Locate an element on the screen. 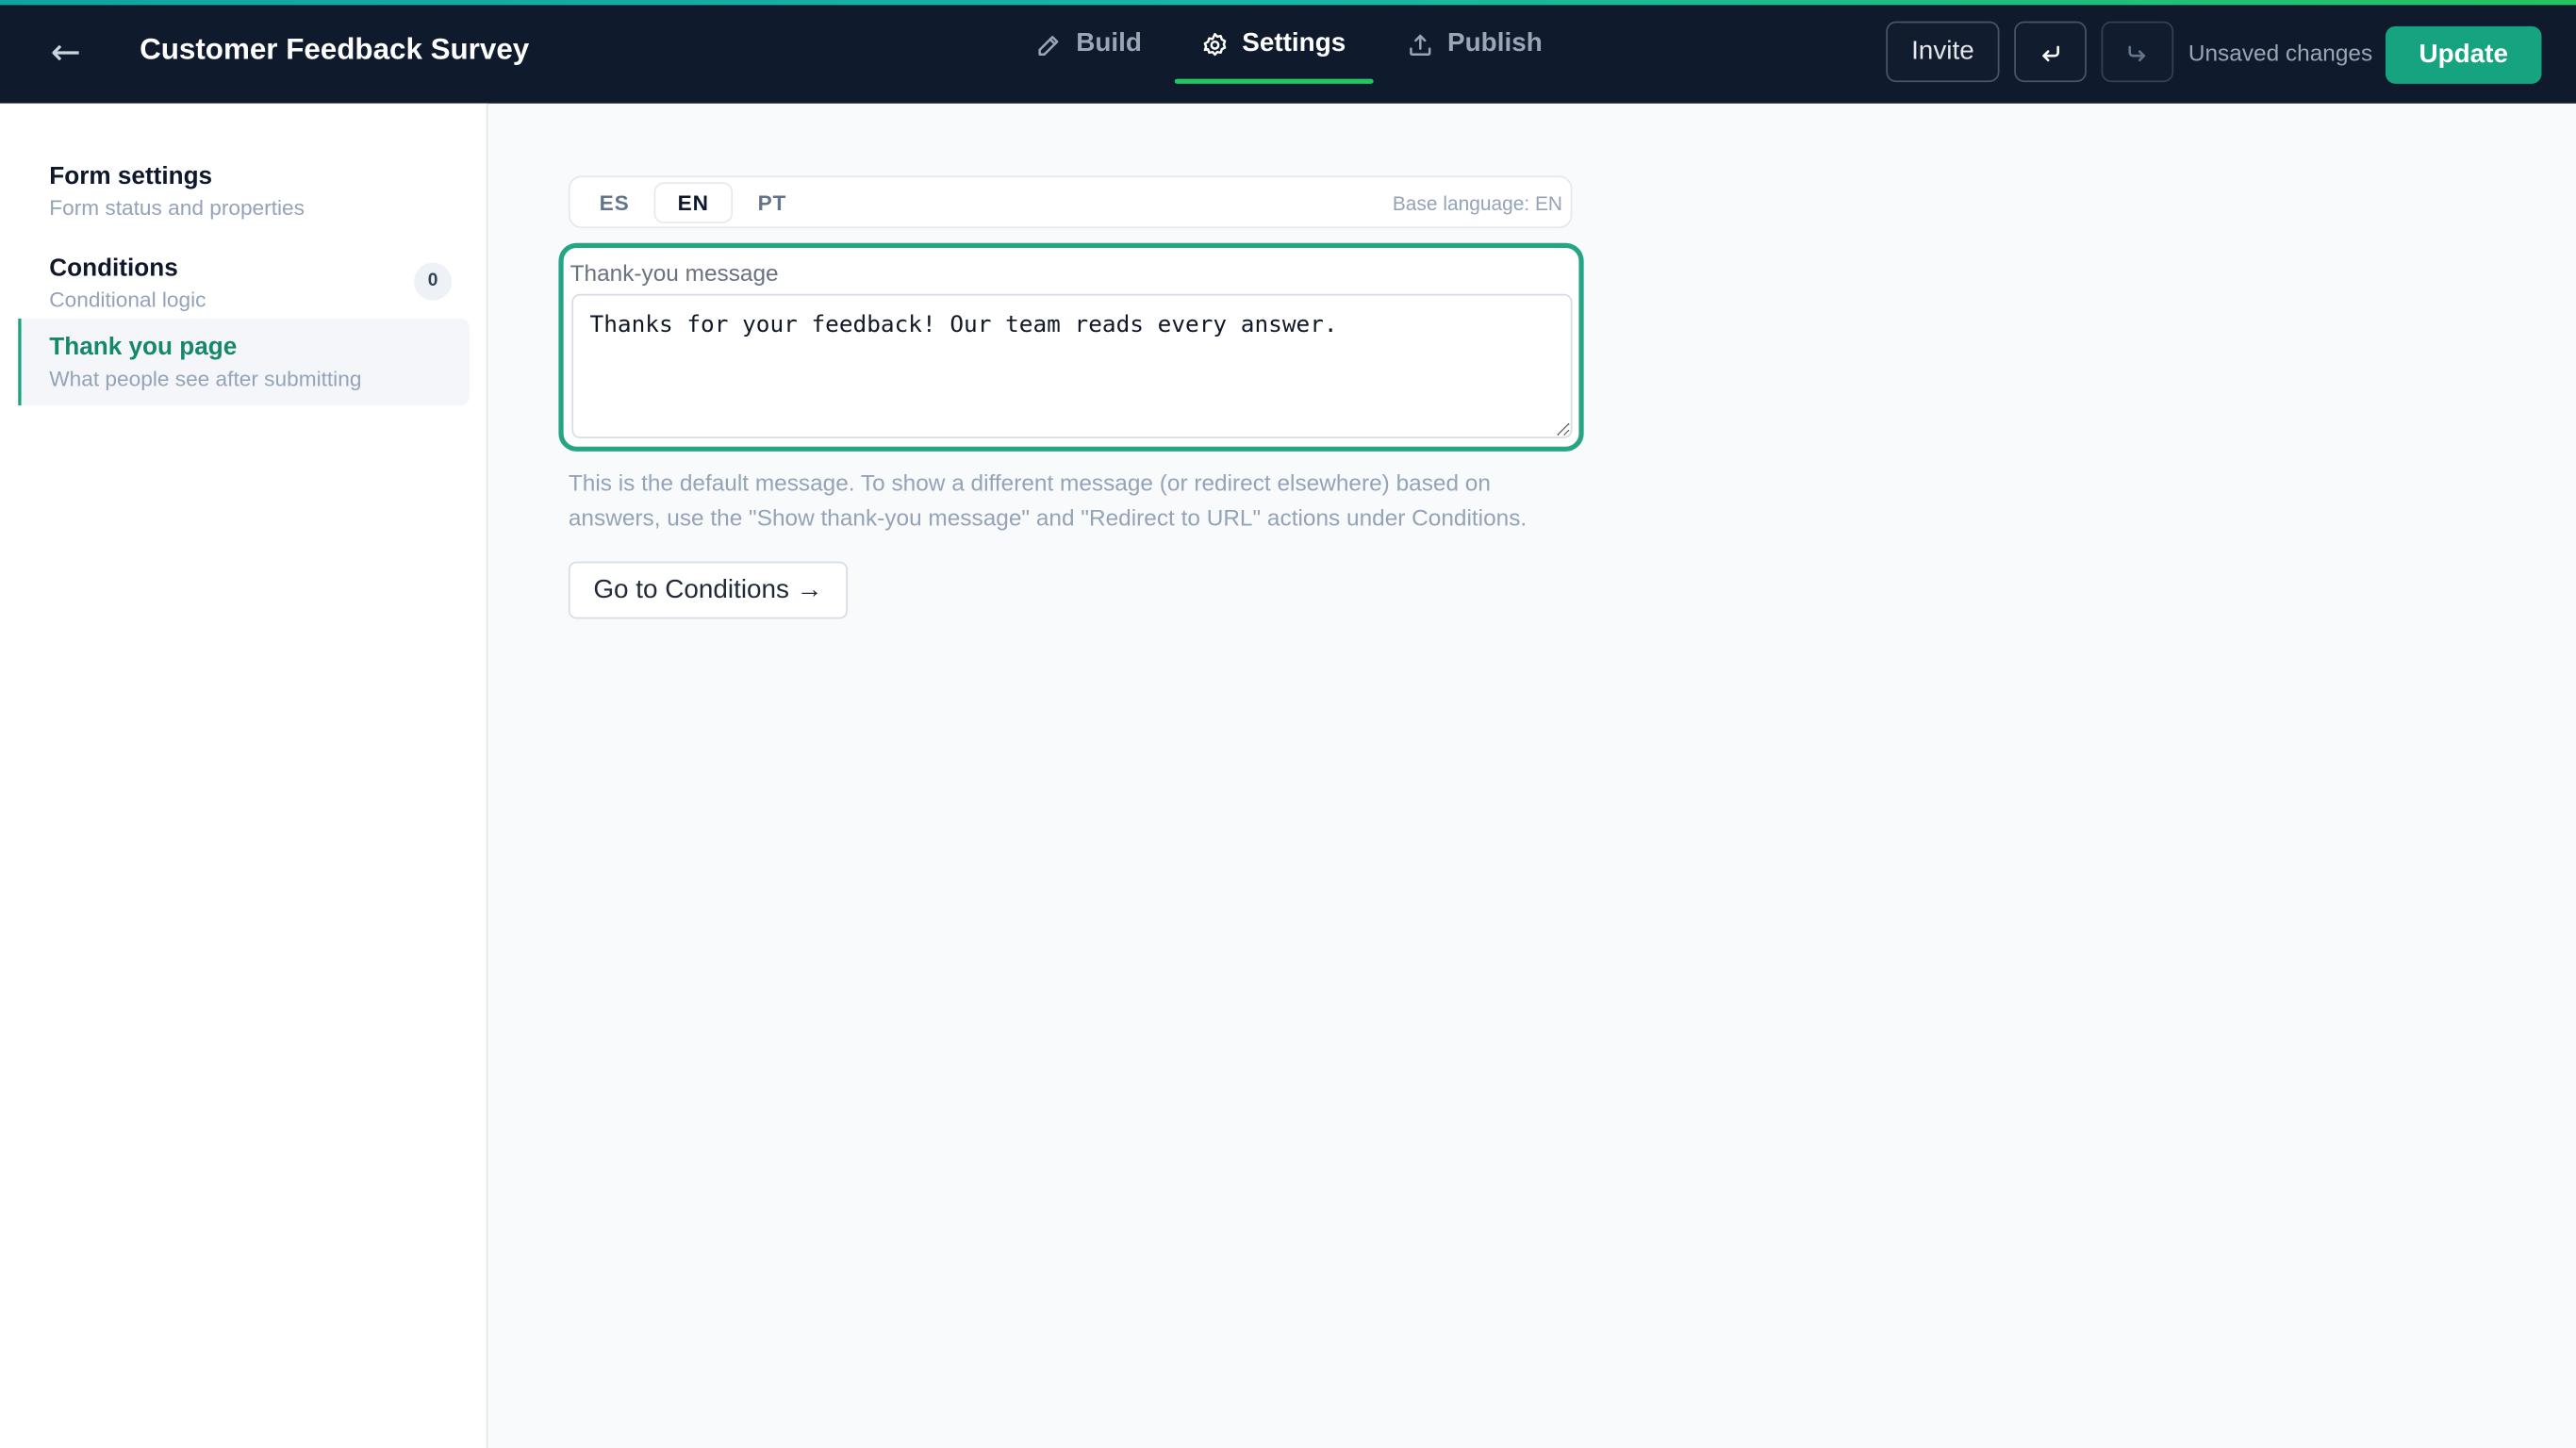 The image size is (2576, 1448). invite-button: Invite is located at coordinates (1943, 52).